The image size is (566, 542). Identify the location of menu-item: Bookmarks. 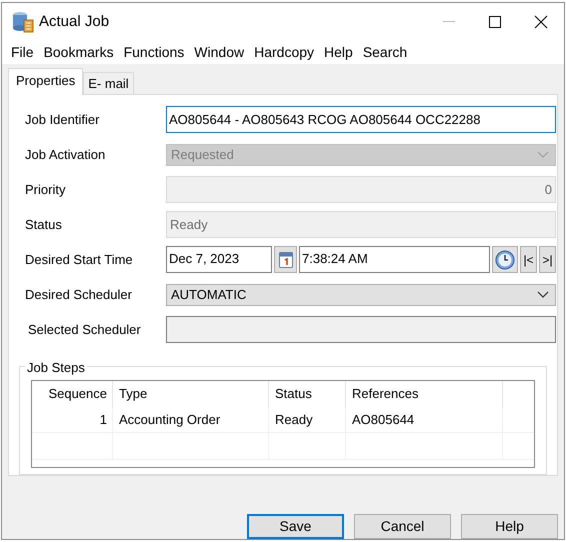
(78, 52).